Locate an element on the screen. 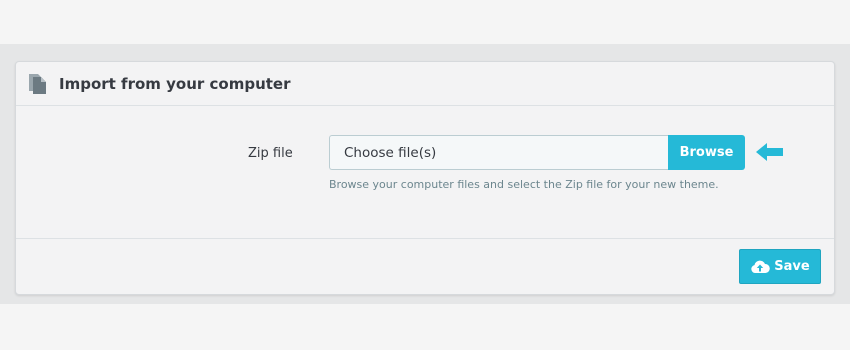 The image size is (850, 350). arrow-left-icon is located at coordinates (769, 152).